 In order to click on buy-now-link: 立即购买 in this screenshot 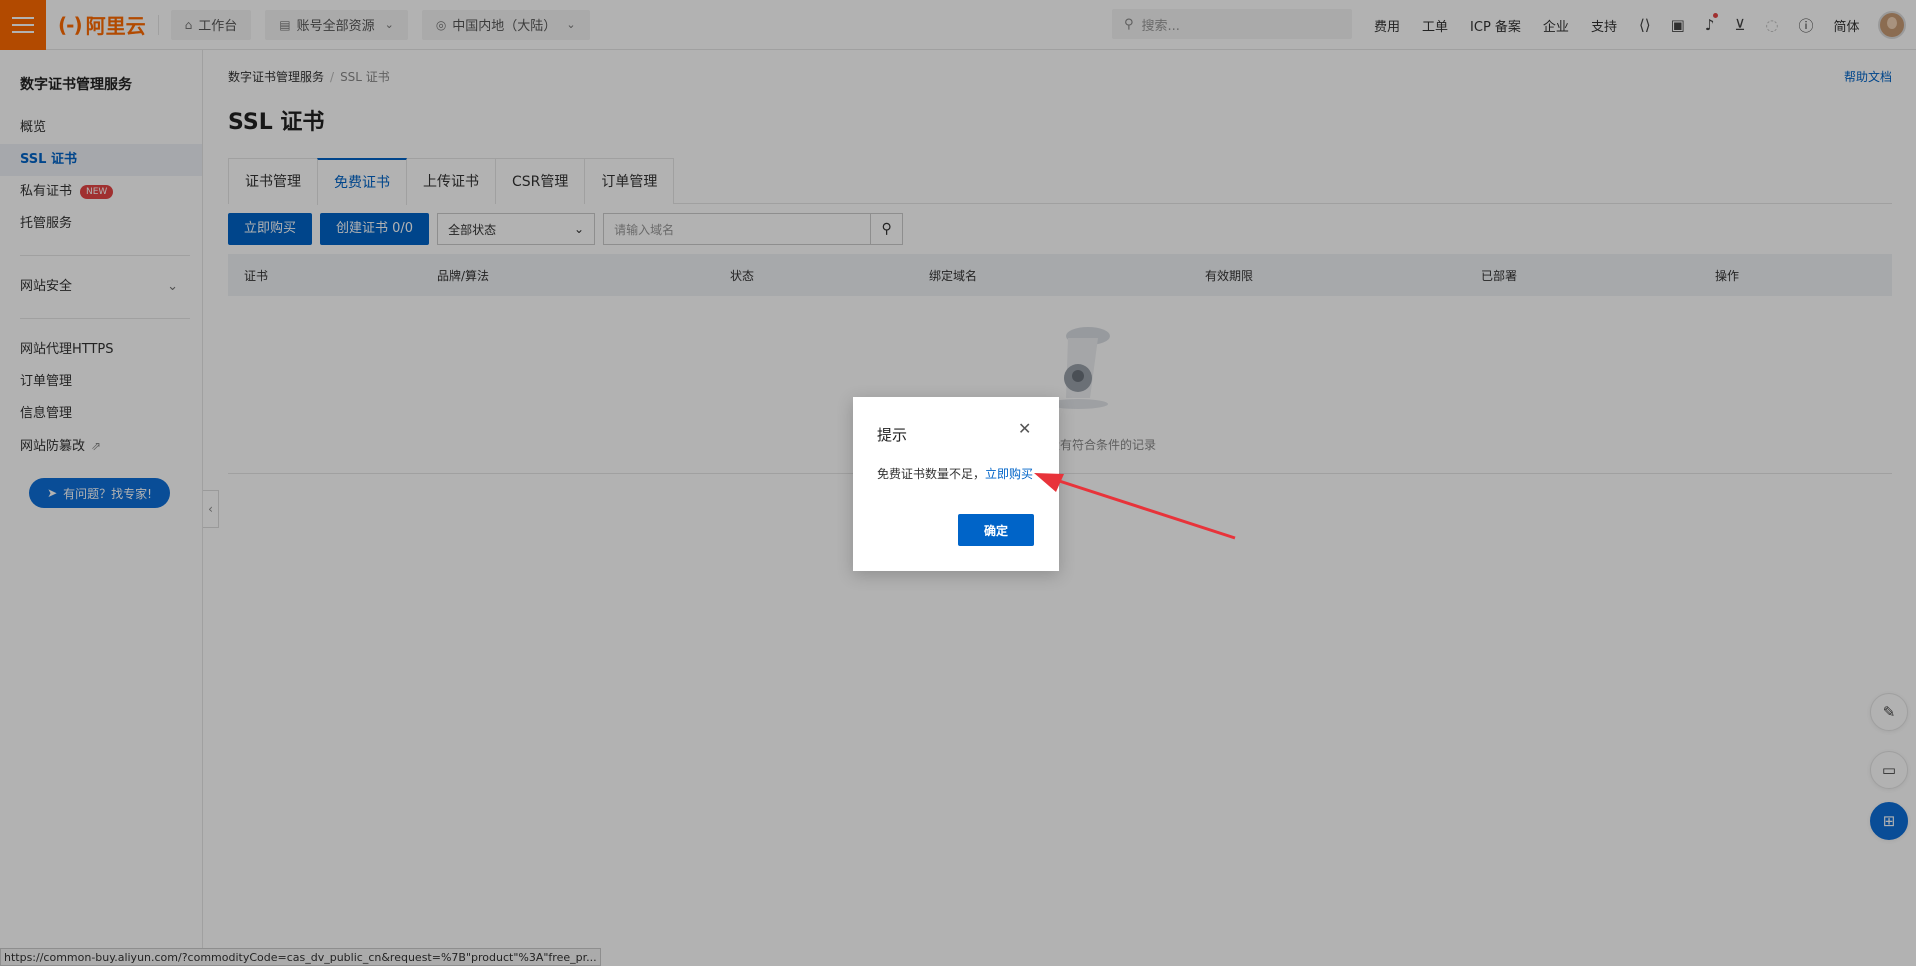, I will do `click(1009, 474)`.